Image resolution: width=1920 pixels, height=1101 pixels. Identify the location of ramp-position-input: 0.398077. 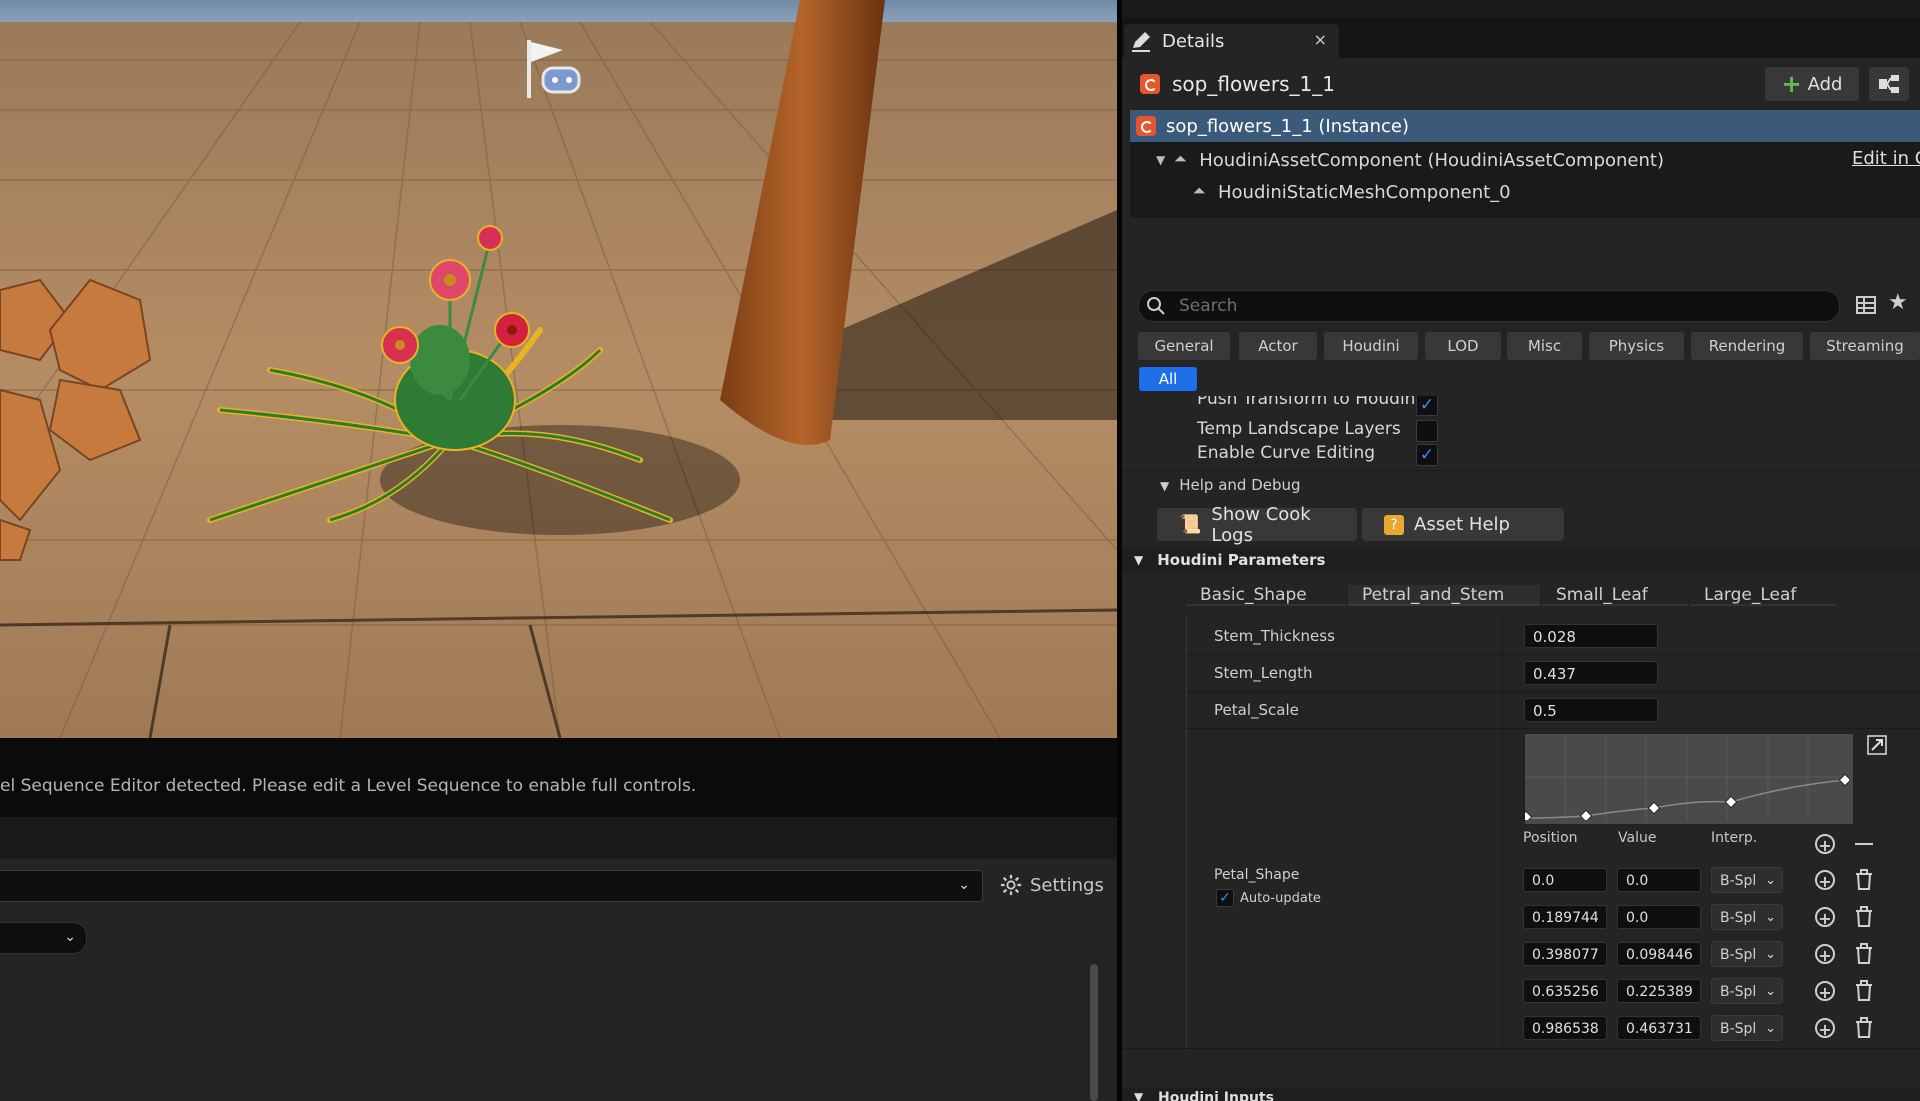
(1565, 954).